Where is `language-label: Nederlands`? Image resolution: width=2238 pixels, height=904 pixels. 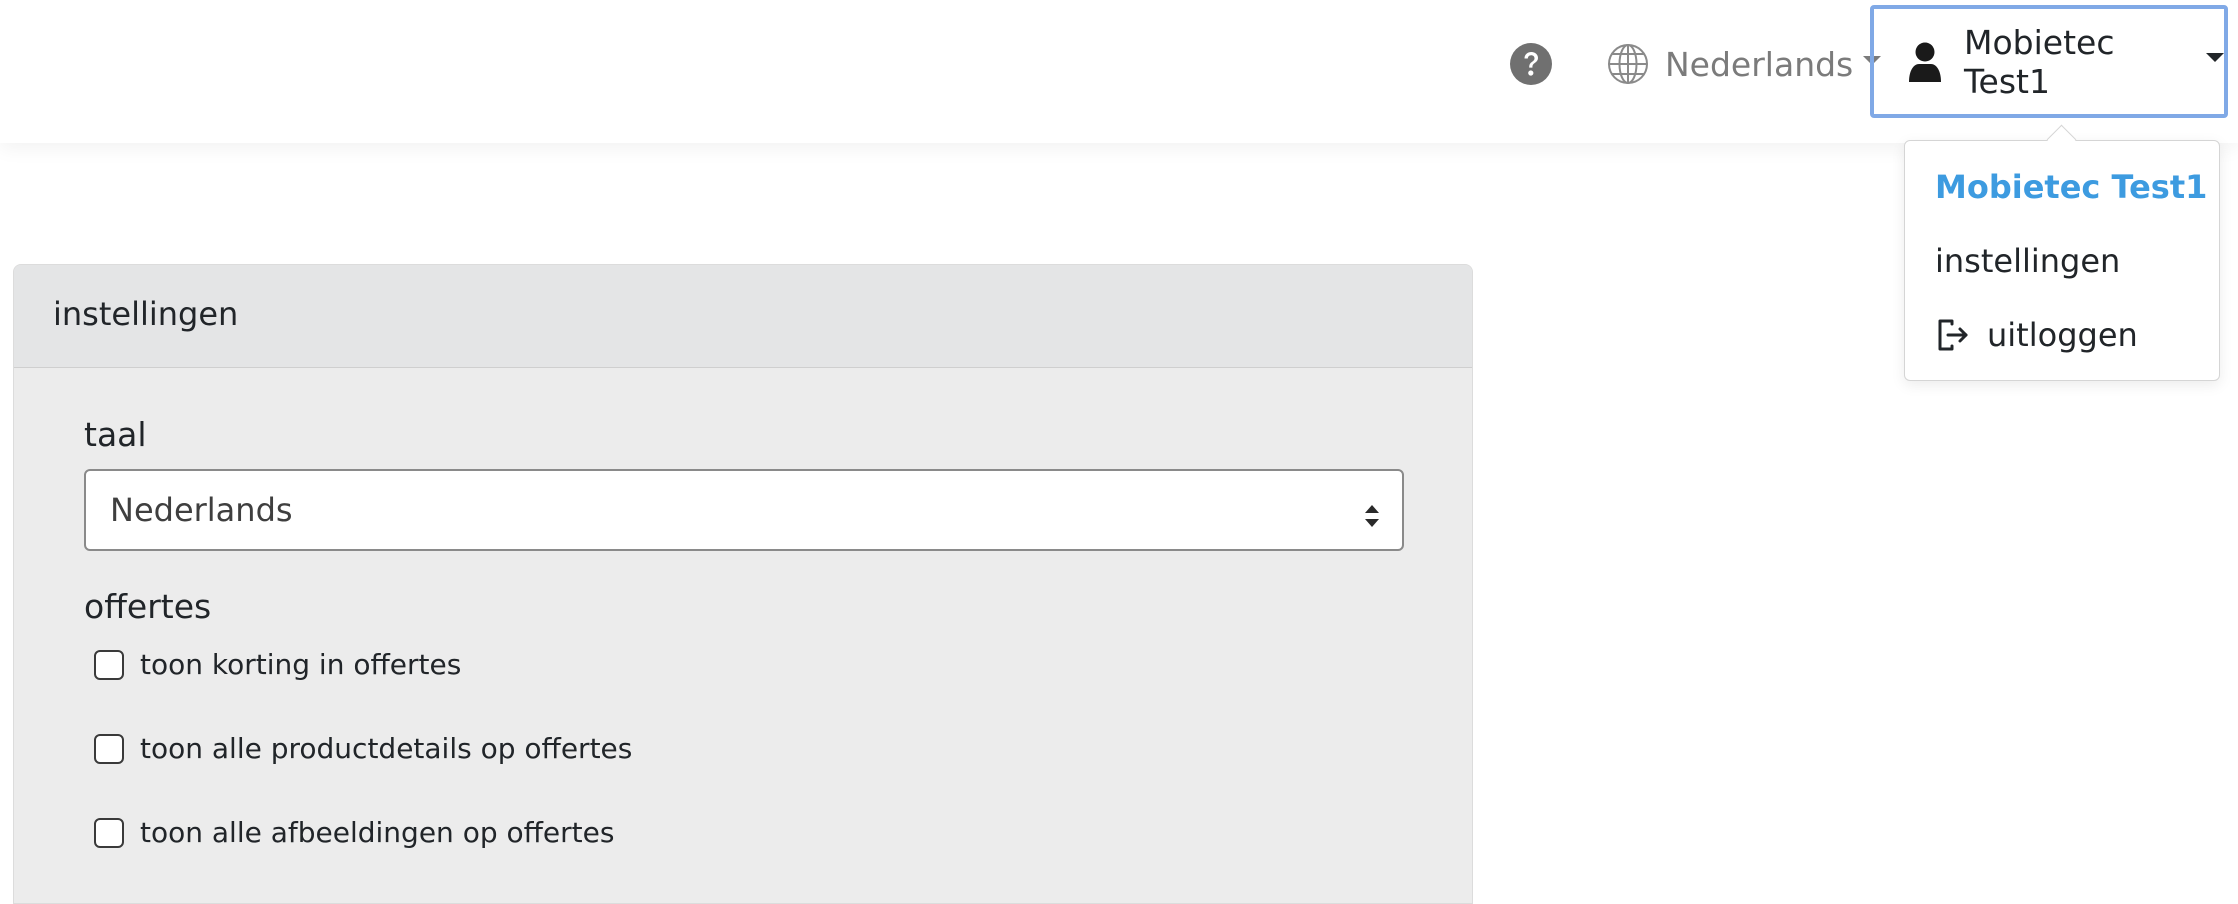 language-label: Nederlands is located at coordinates (1759, 64).